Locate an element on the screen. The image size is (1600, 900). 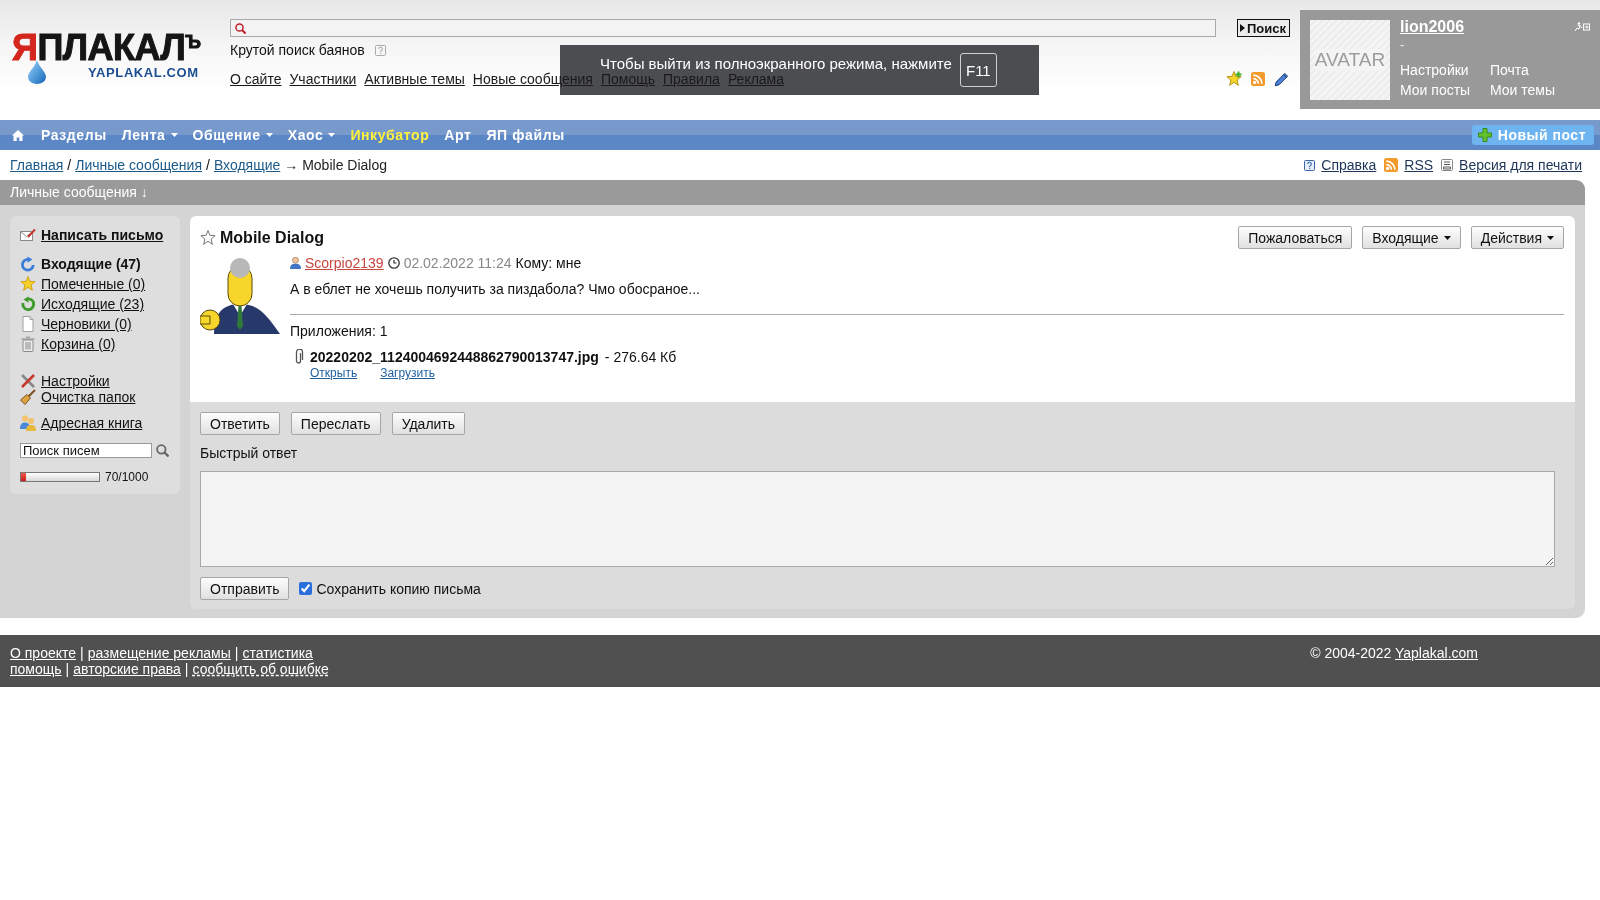
nav-link: ЯП файлы is located at coordinates (525, 135).